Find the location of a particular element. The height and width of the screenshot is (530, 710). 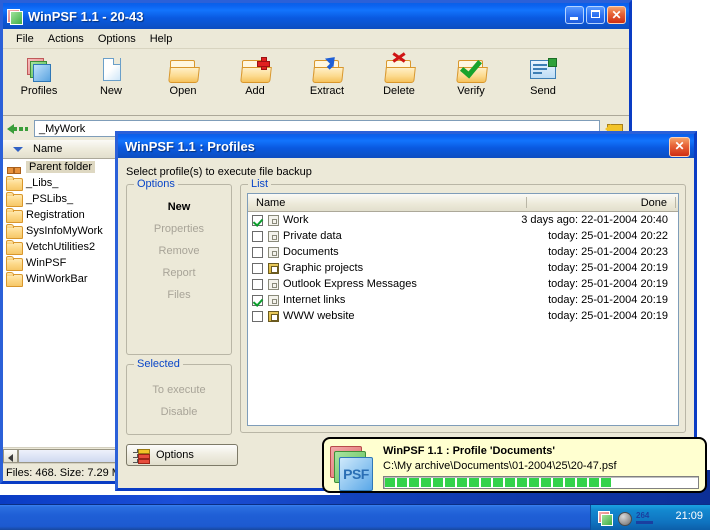

profile-done: today: 25-01-2004 20:19 is located at coordinates (608, 268).